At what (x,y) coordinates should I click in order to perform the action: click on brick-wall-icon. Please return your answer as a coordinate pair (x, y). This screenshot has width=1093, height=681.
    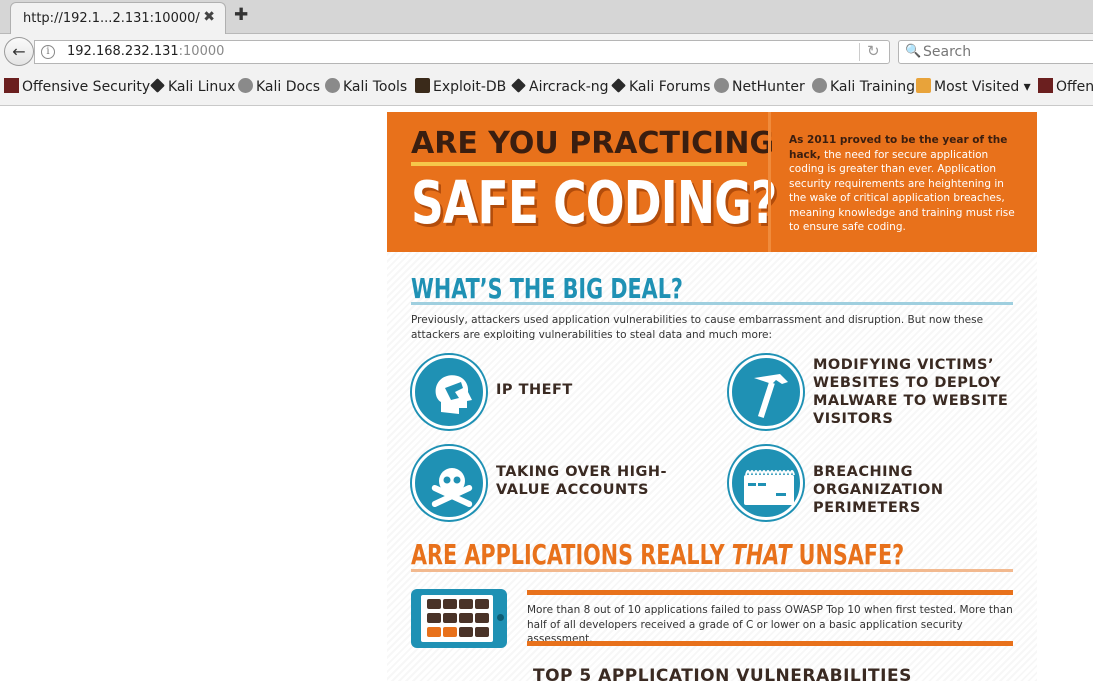
    Looking at the image, I should click on (766, 483).